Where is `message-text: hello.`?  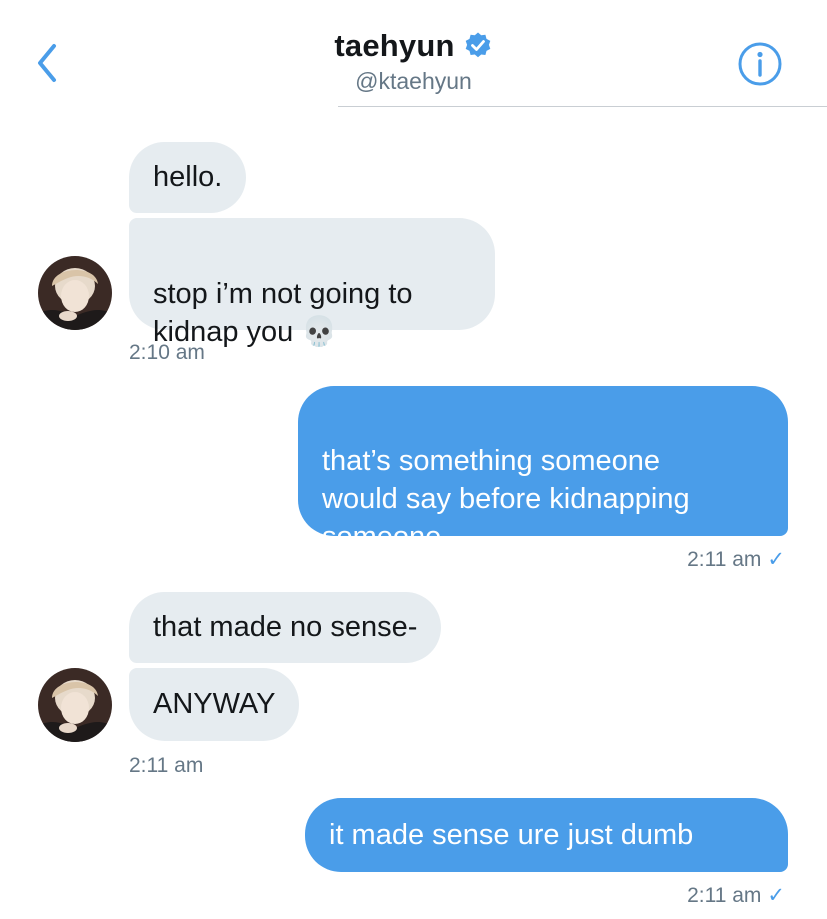 message-text: hello. is located at coordinates (188, 177).